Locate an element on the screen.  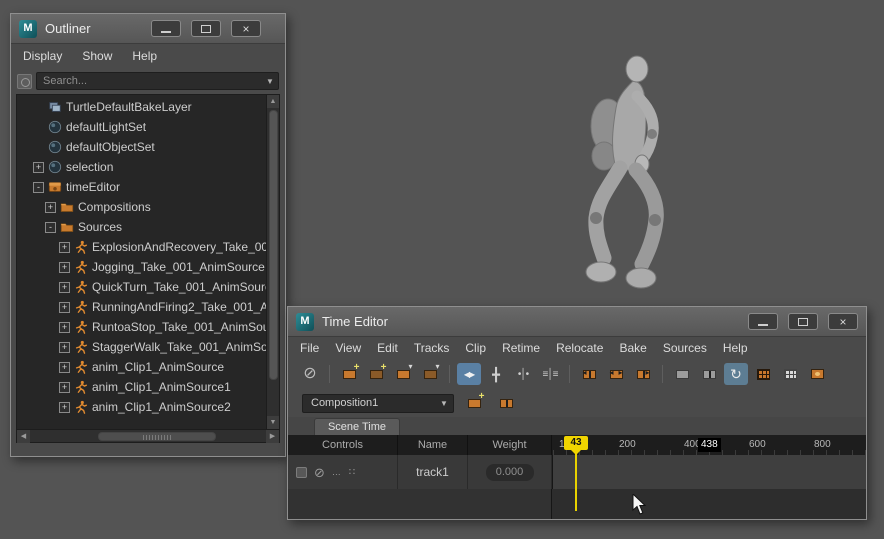
track-solo-icon: ⊘ is located at coordinates (319, 472).